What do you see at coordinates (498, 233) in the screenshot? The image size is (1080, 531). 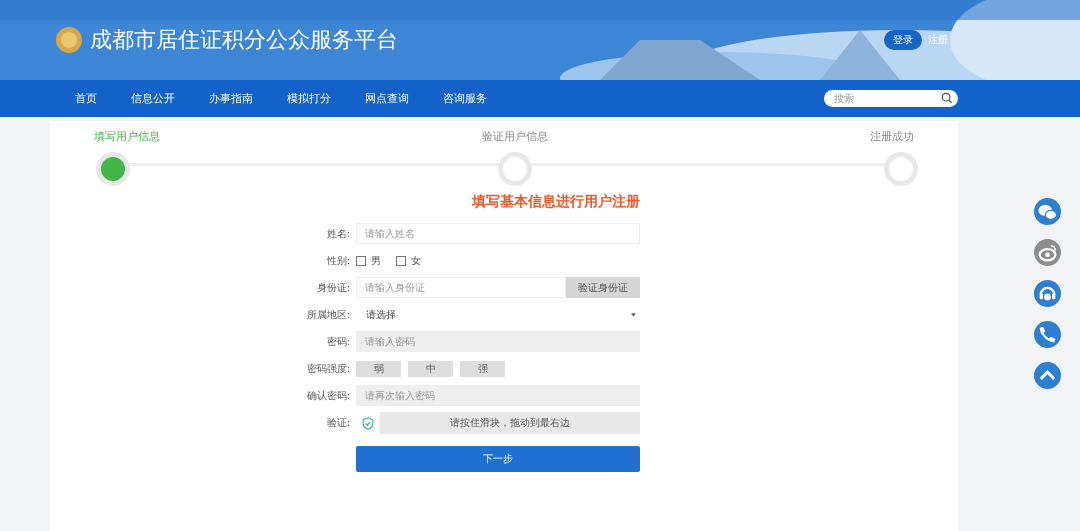 I see `input-field: 请输入姓名` at bounding box center [498, 233].